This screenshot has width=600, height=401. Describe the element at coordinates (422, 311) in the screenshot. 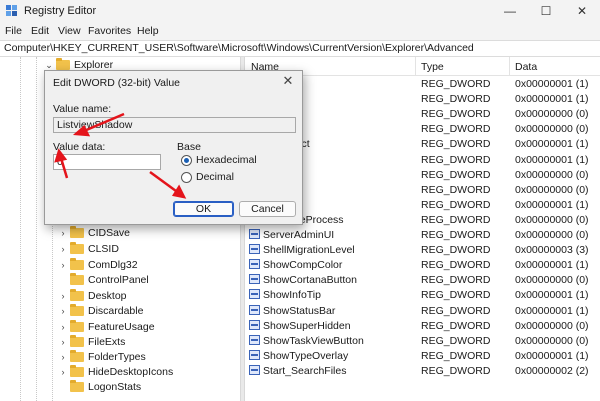

I see `table-row: ShowStatusBar REG_DWORD 0x00000001 (1)` at that location.